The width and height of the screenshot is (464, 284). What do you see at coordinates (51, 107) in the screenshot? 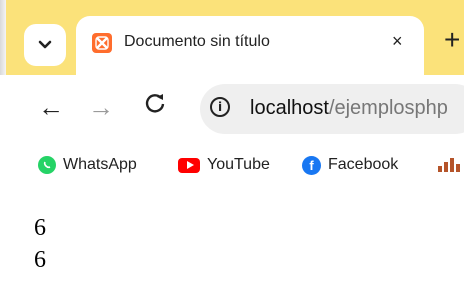
I see `back-button: ←` at bounding box center [51, 107].